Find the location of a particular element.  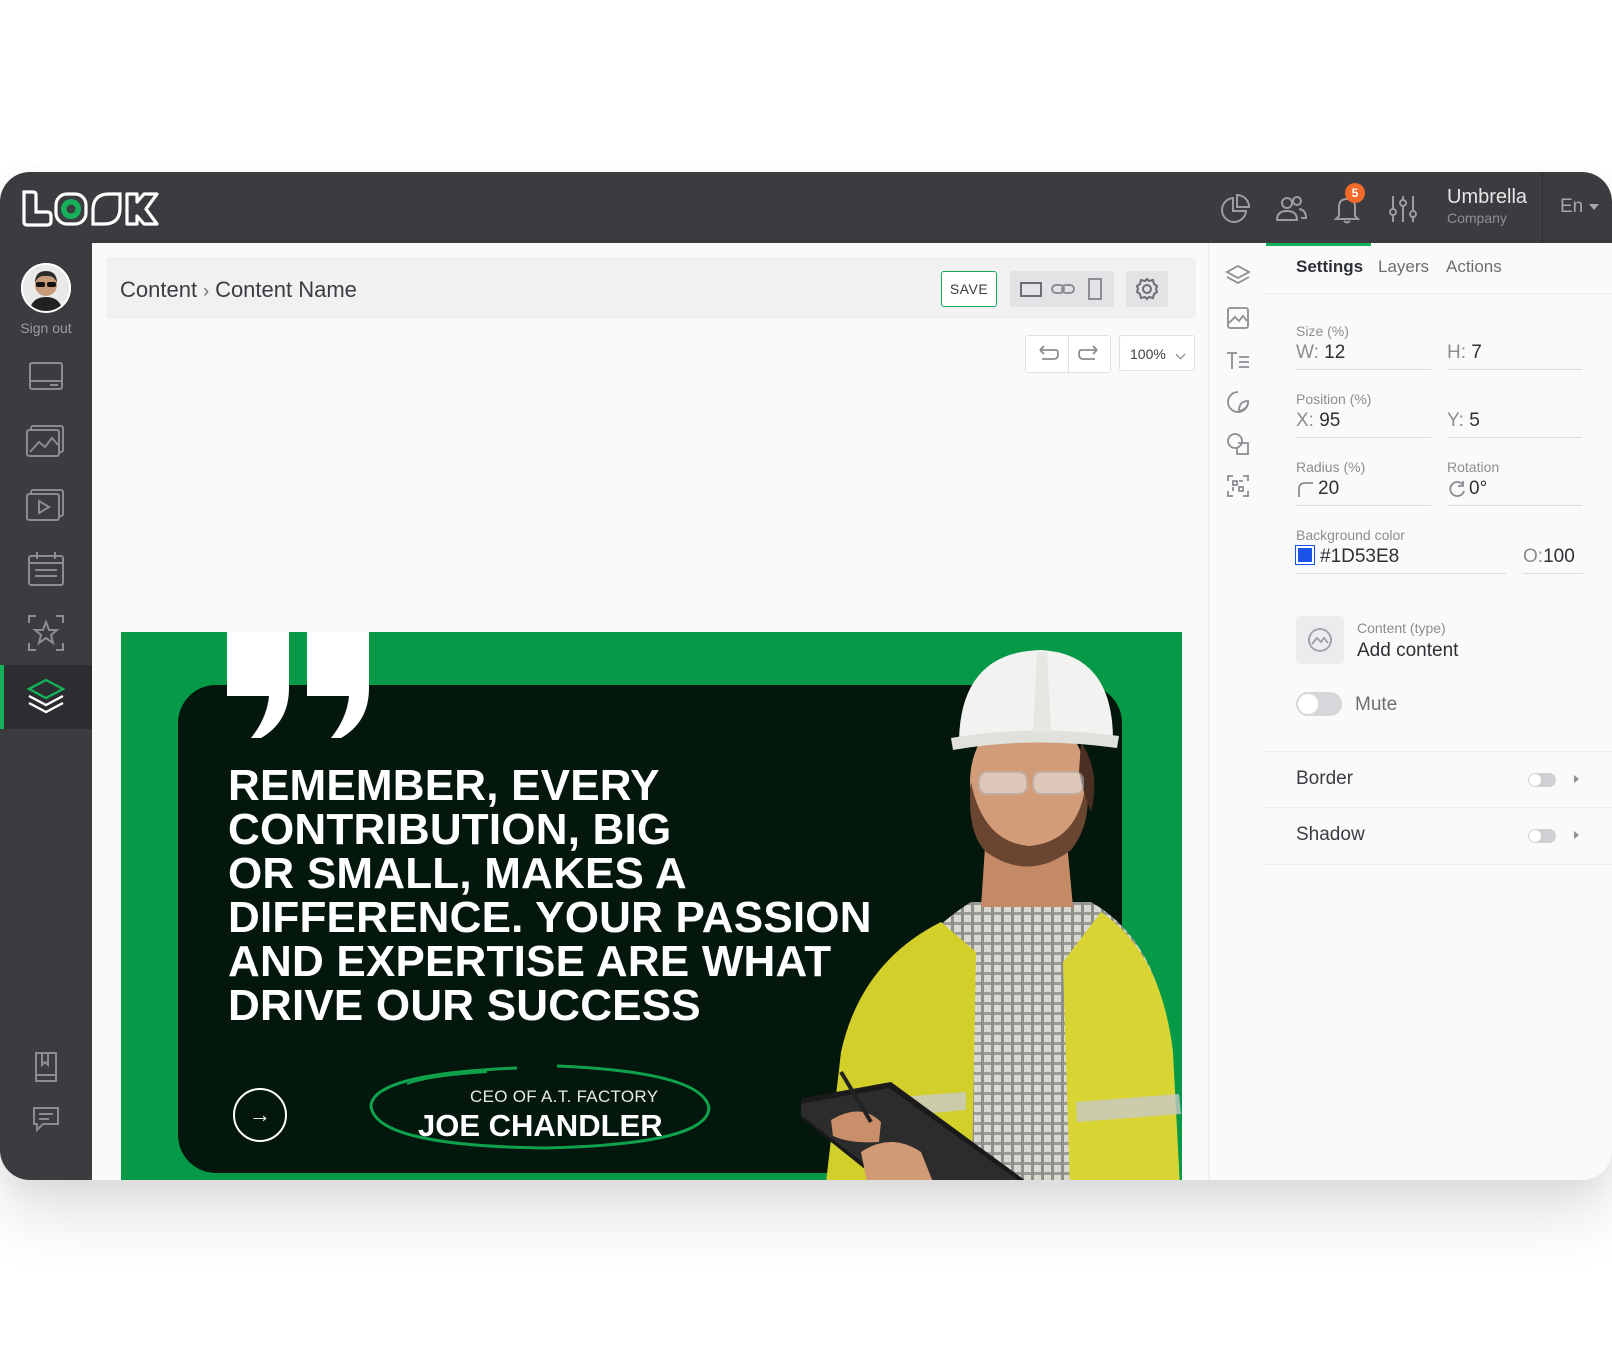

sidebar-item-schedule is located at coordinates (46, 569).